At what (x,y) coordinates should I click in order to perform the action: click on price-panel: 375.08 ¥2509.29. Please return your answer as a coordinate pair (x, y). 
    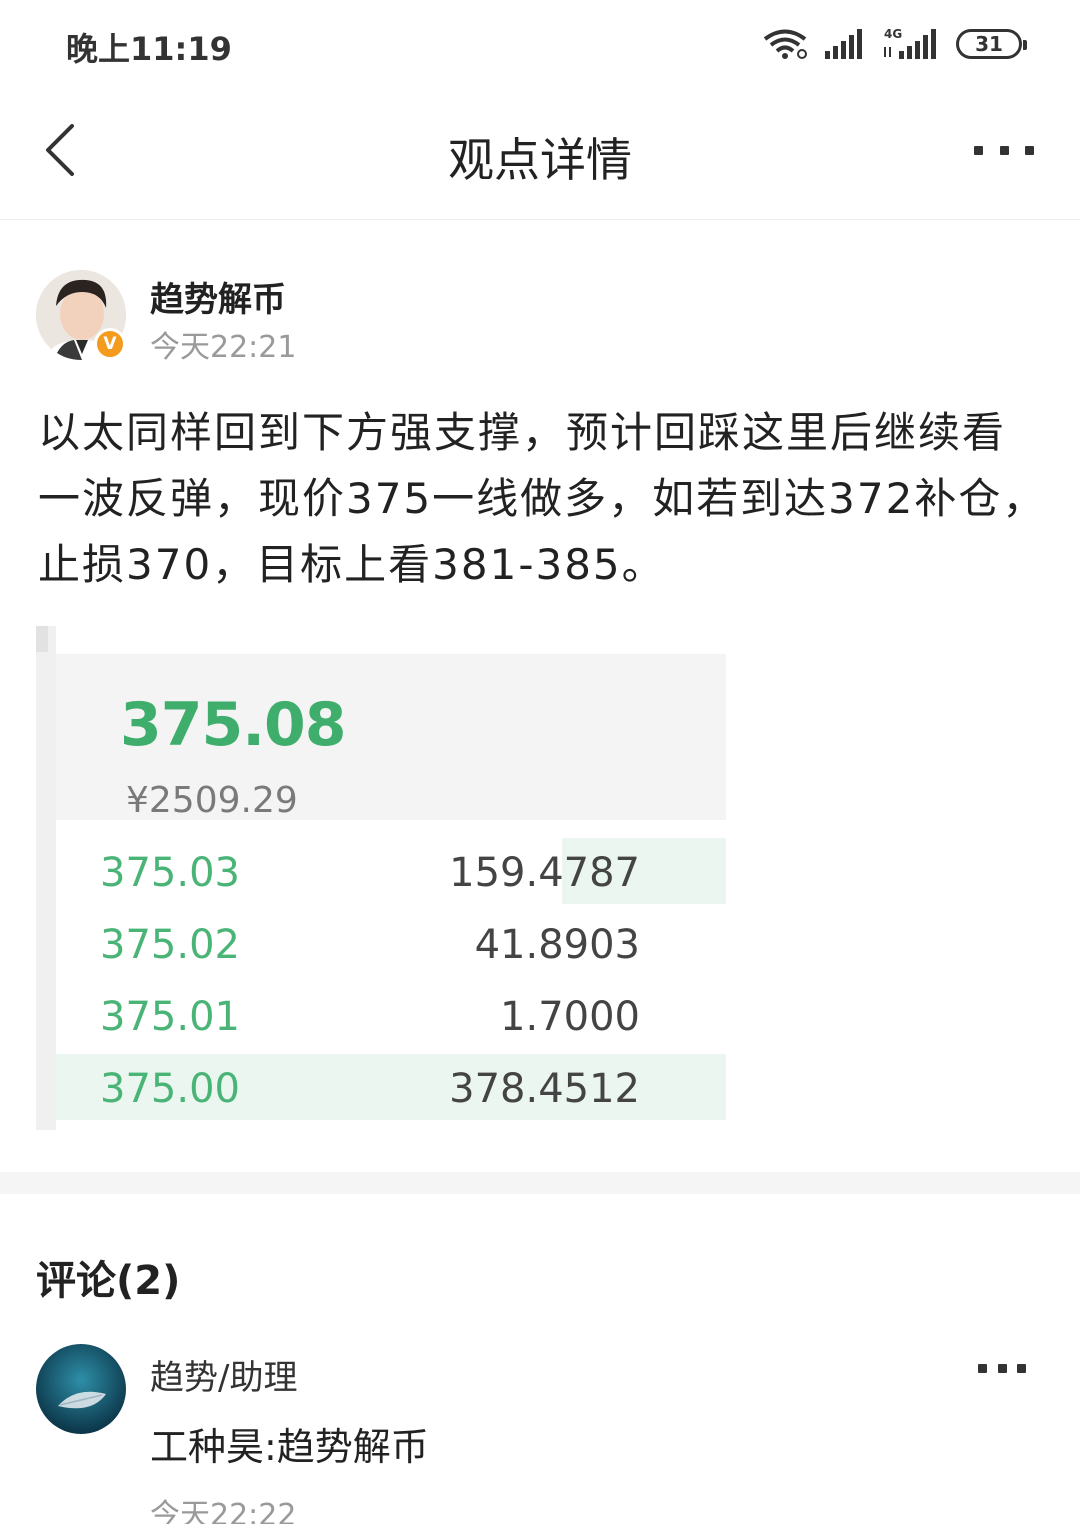
    Looking at the image, I should click on (391, 737).